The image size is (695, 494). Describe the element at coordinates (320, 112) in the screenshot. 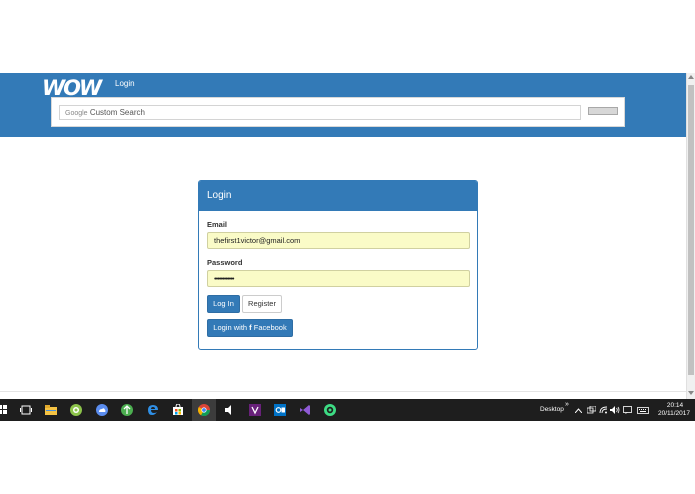

I see `search-input: Google Custom Search` at that location.